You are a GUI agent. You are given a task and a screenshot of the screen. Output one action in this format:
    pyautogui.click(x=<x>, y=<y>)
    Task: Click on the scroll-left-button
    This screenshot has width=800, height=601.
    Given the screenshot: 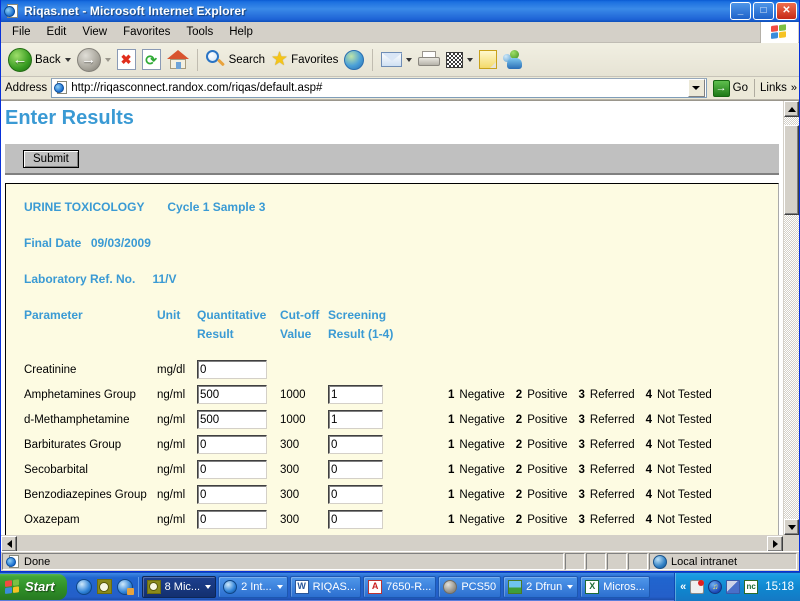 What is the action you would take?
    pyautogui.click(x=9, y=544)
    